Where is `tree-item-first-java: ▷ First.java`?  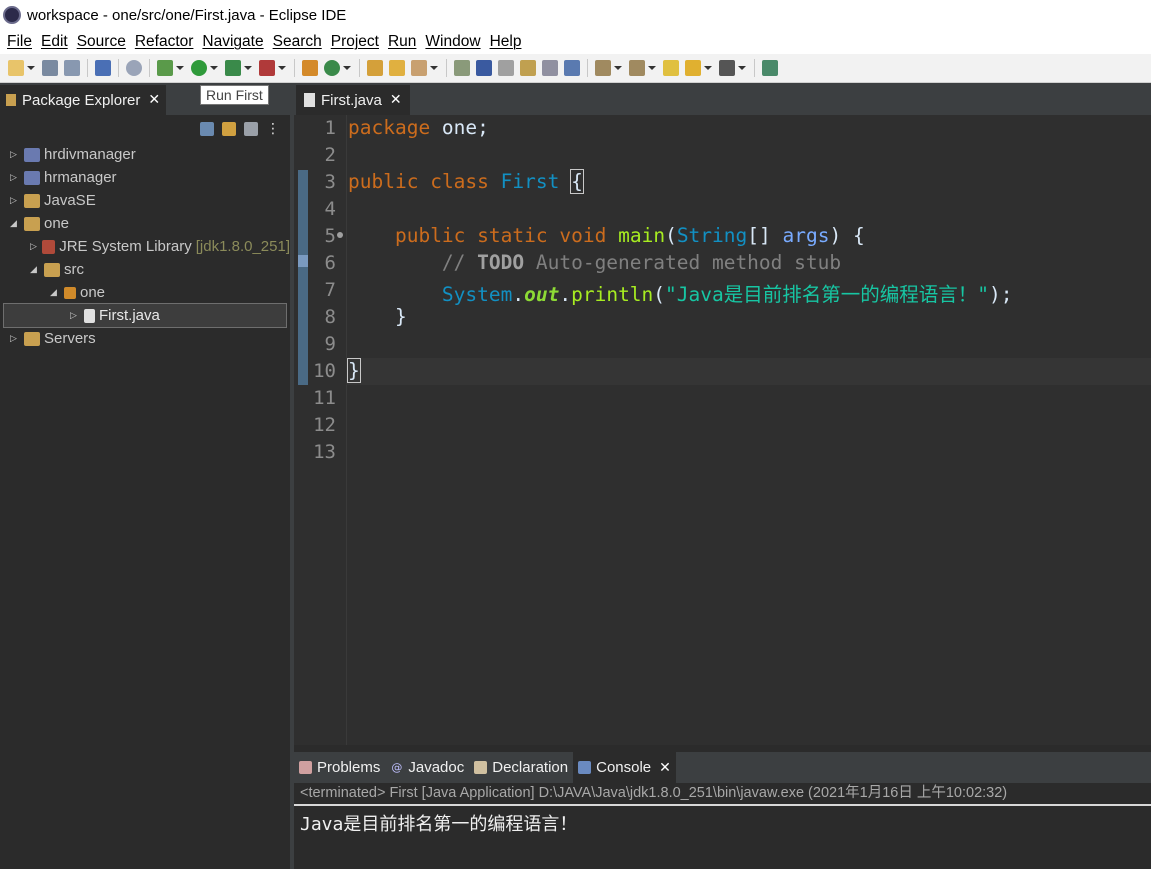 tree-item-first-java: ▷ First.java is located at coordinates (145, 315).